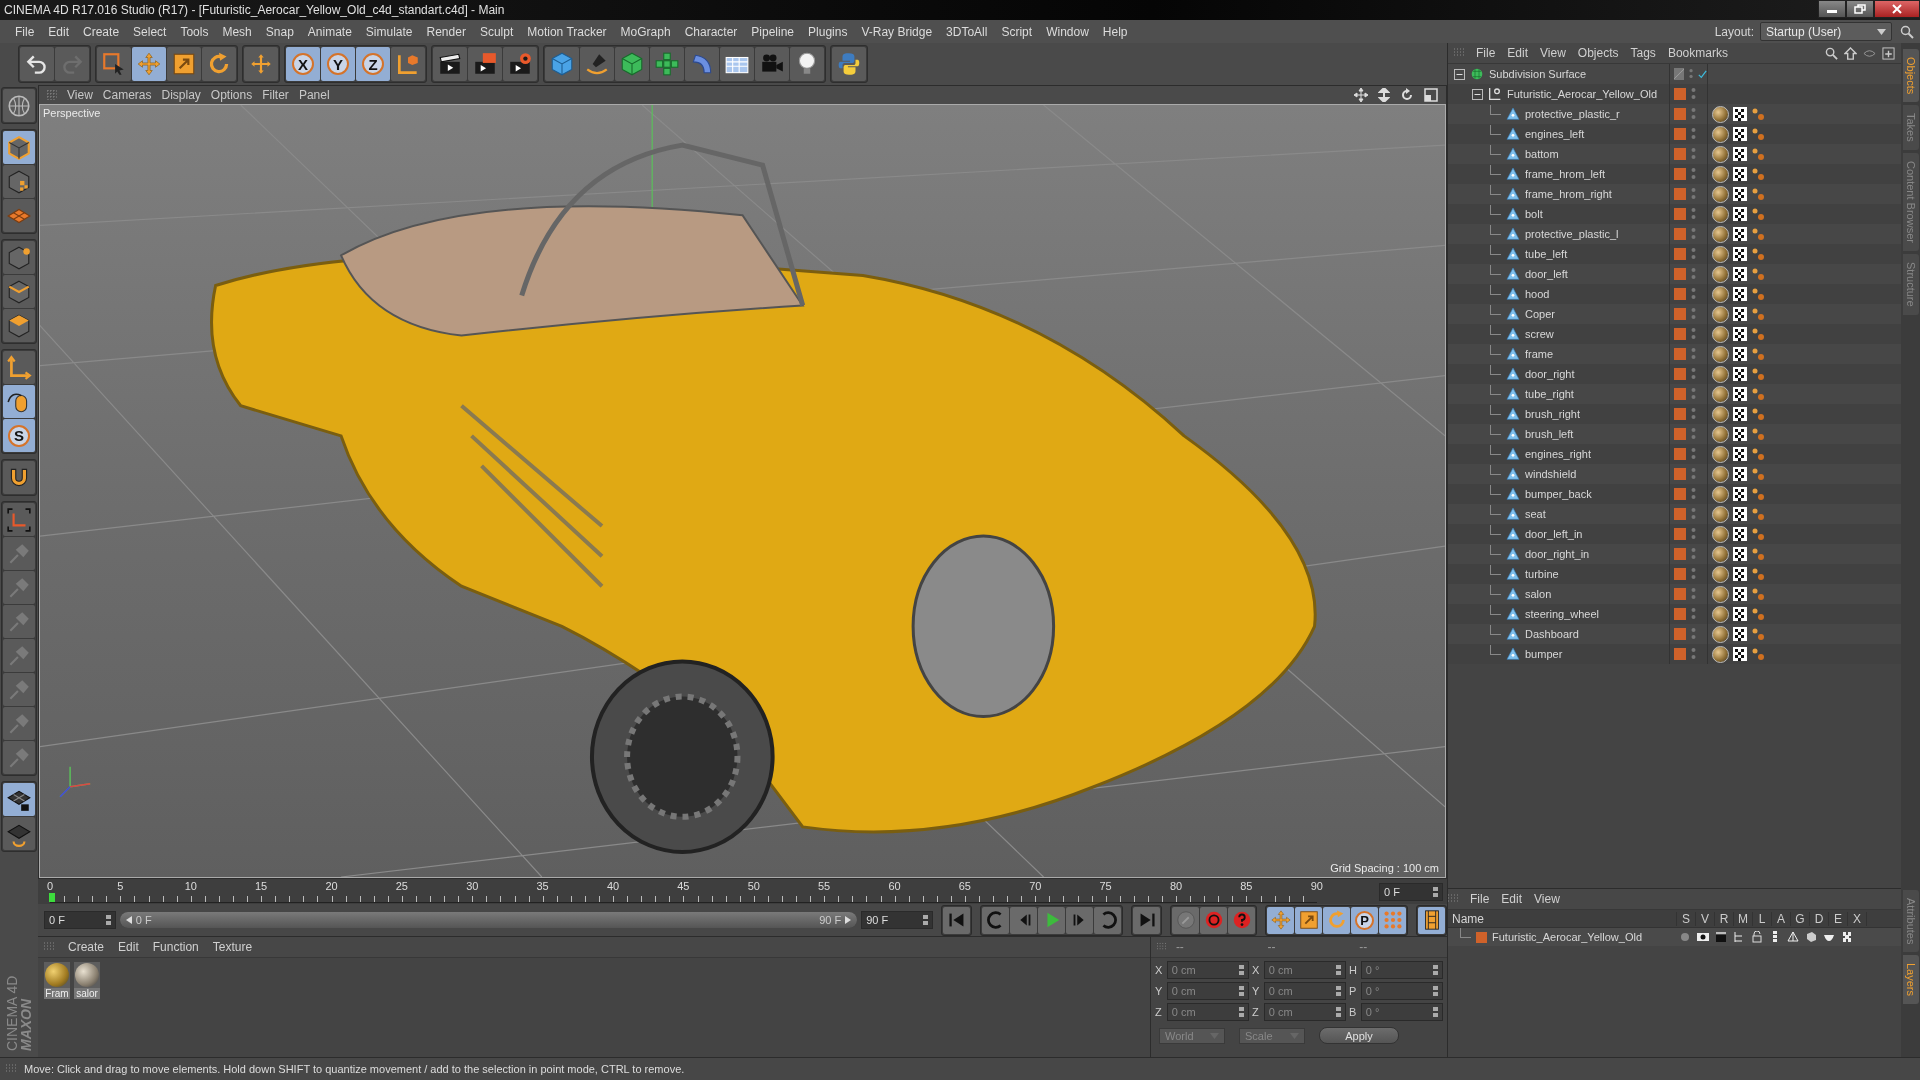 The image size is (1920, 1080). I want to click on object-name: tube_right, so click(1549, 394).